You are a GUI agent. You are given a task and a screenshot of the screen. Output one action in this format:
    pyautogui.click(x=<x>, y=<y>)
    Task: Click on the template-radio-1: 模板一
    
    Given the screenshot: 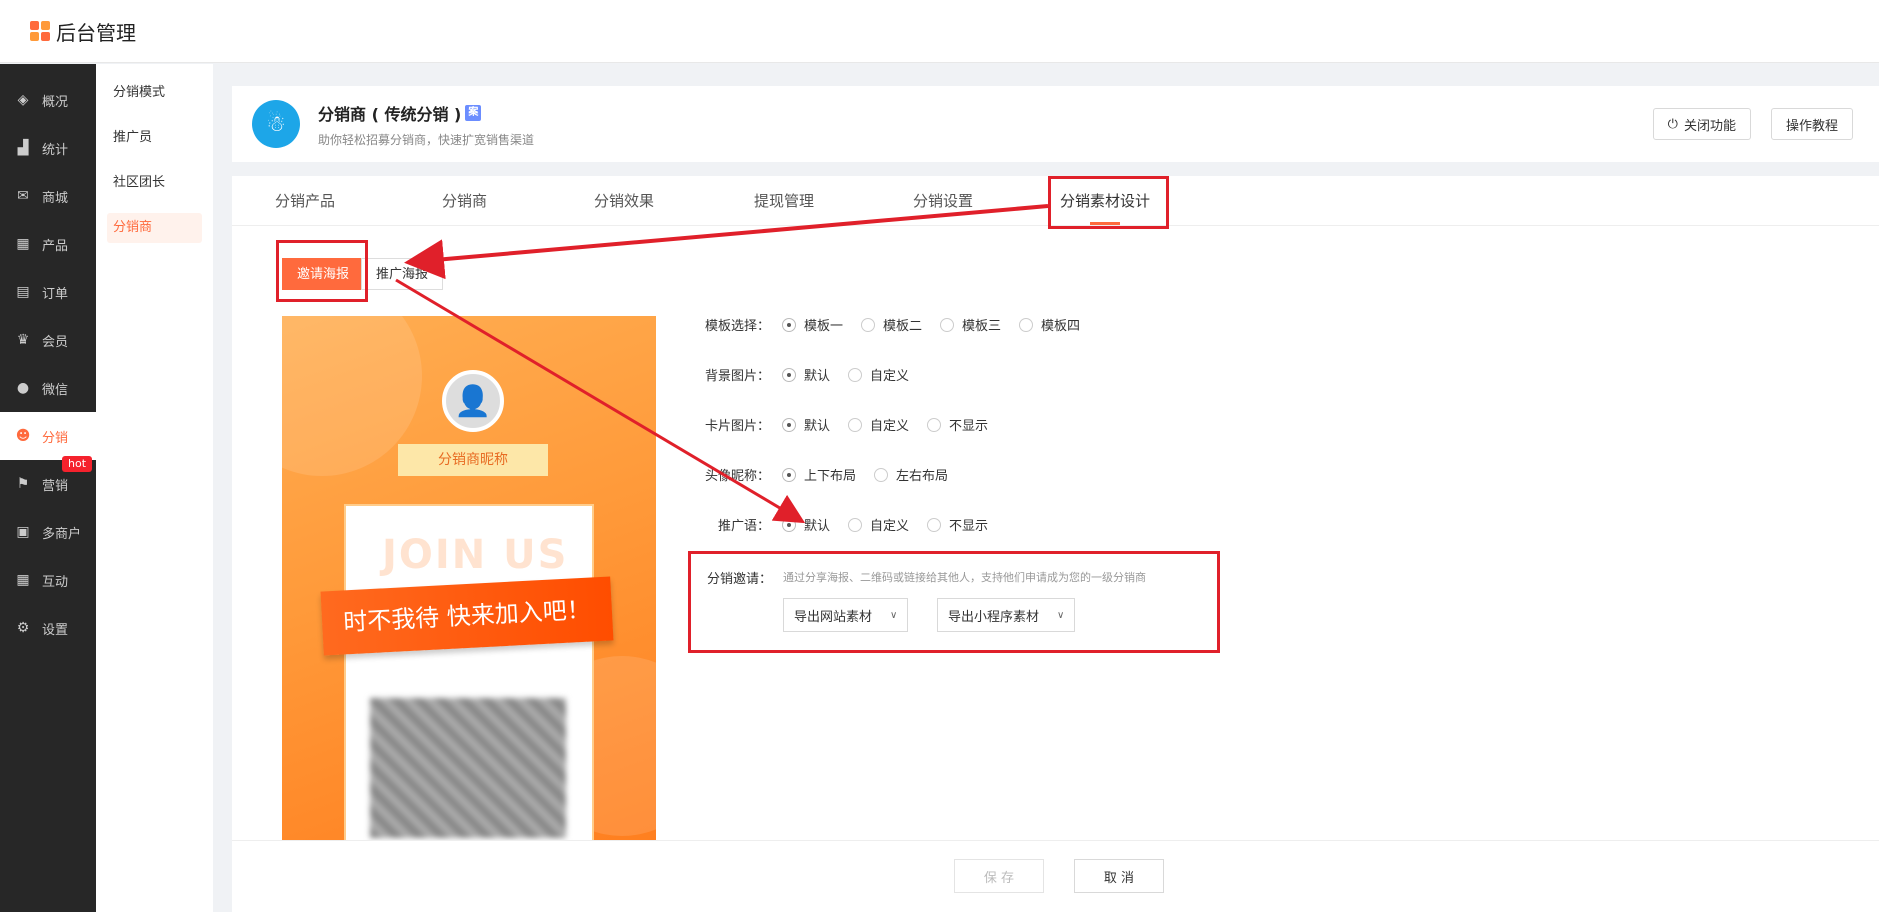 What is the action you would take?
    pyautogui.click(x=812, y=324)
    